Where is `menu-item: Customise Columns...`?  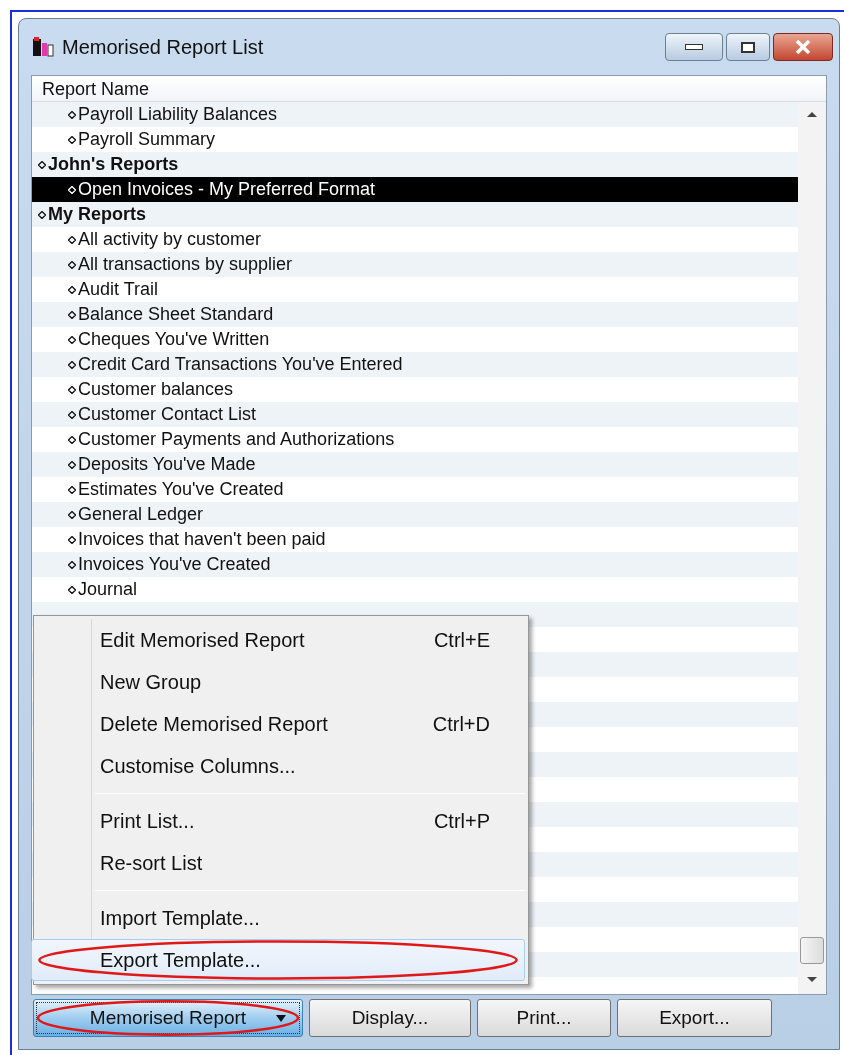
menu-item: Customise Columns... is located at coordinates (281, 766).